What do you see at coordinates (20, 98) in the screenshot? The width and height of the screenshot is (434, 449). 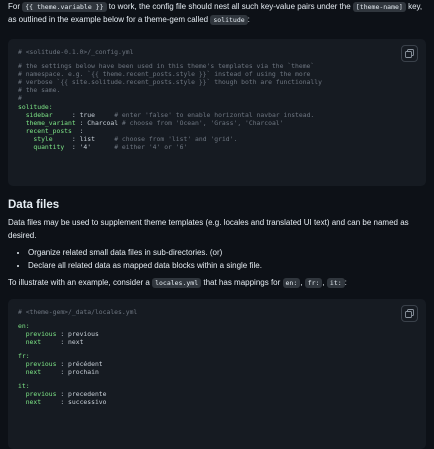 I see `code-comment-line: #` at bounding box center [20, 98].